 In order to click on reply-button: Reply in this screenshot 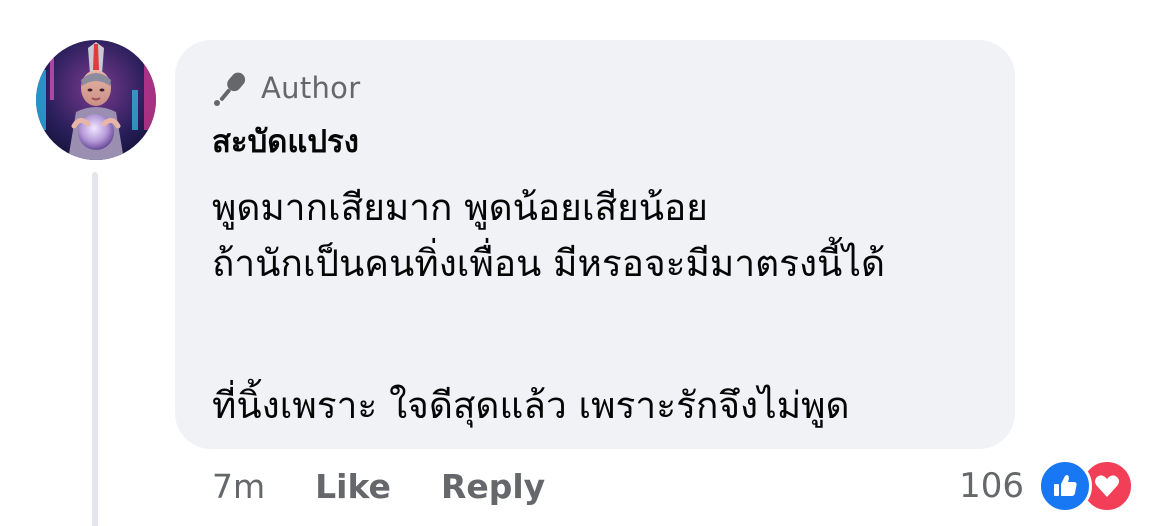, I will do `click(493, 486)`.